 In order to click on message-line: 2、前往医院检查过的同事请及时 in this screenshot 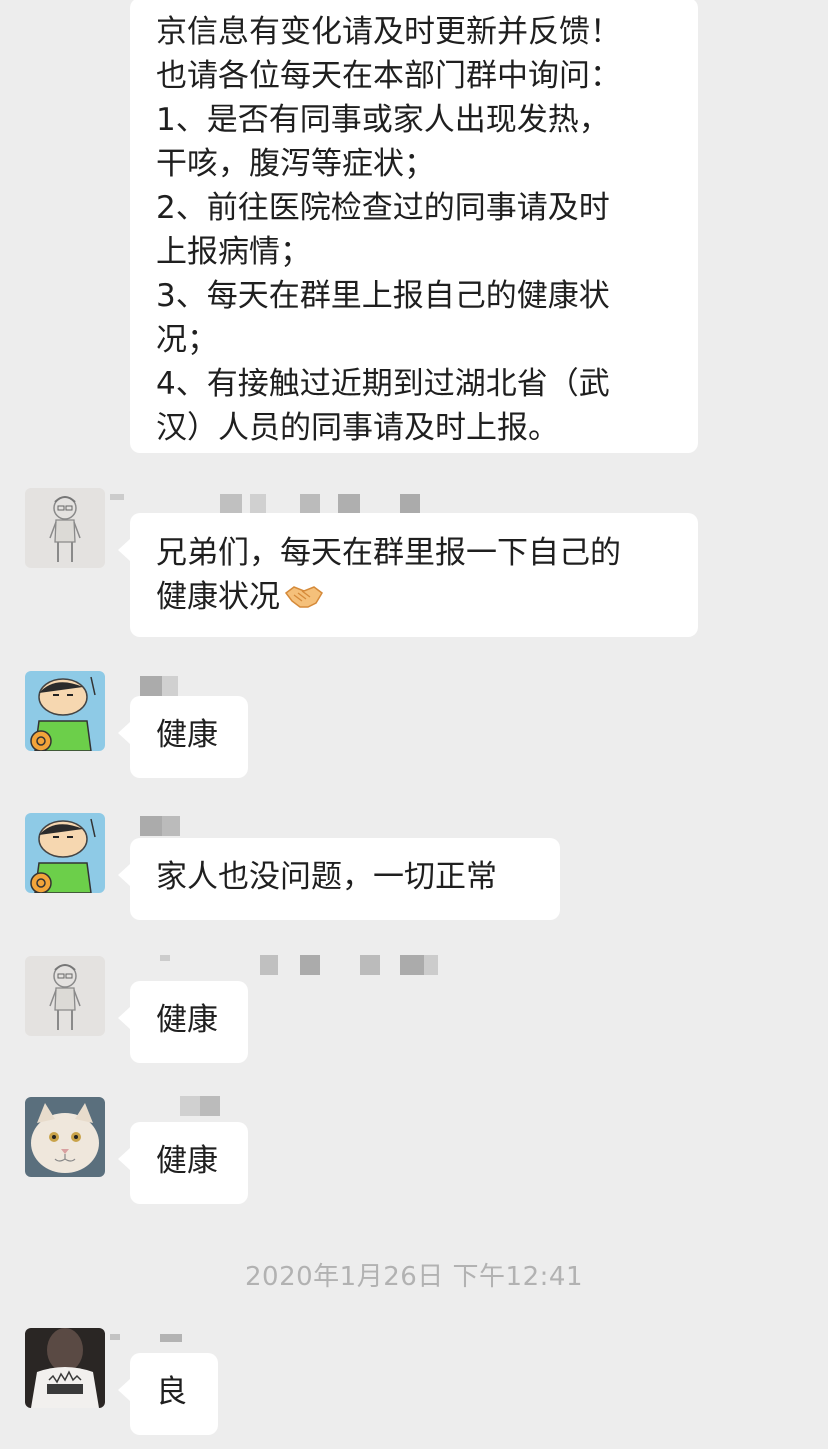, I will do `click(383, 208)`.